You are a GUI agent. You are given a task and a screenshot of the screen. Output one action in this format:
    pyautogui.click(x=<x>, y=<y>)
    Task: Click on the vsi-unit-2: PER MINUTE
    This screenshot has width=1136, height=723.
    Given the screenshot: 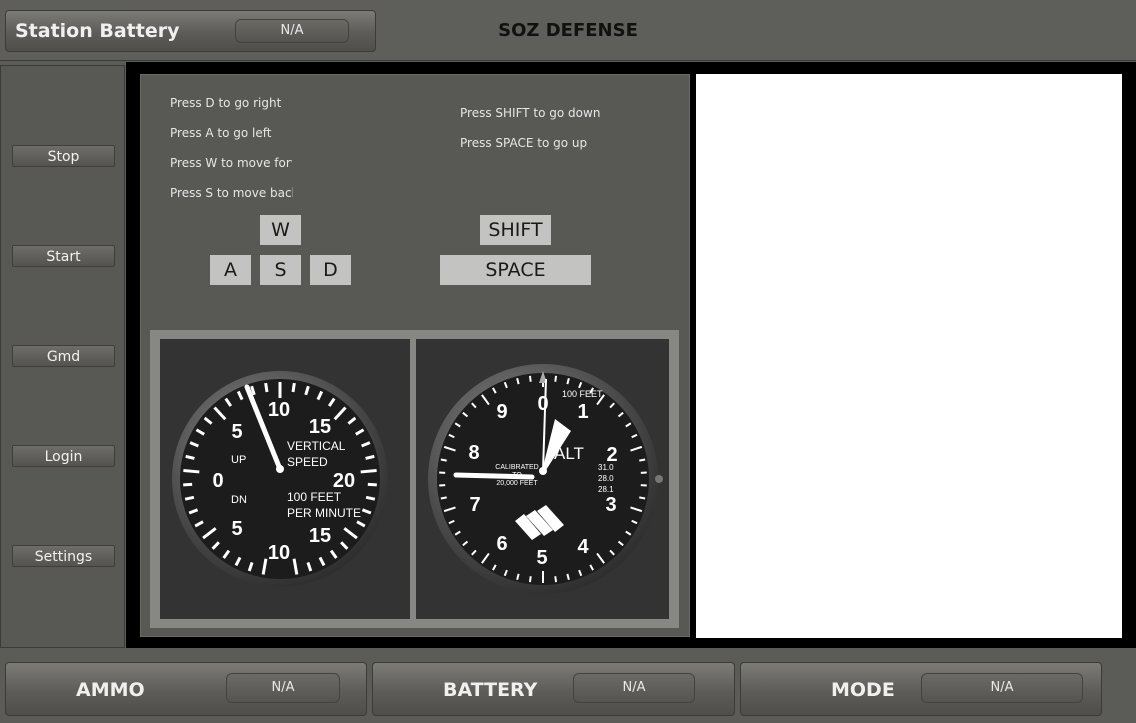 What is the action you would take?
    pyautogui.click(x=324, y=513)
    